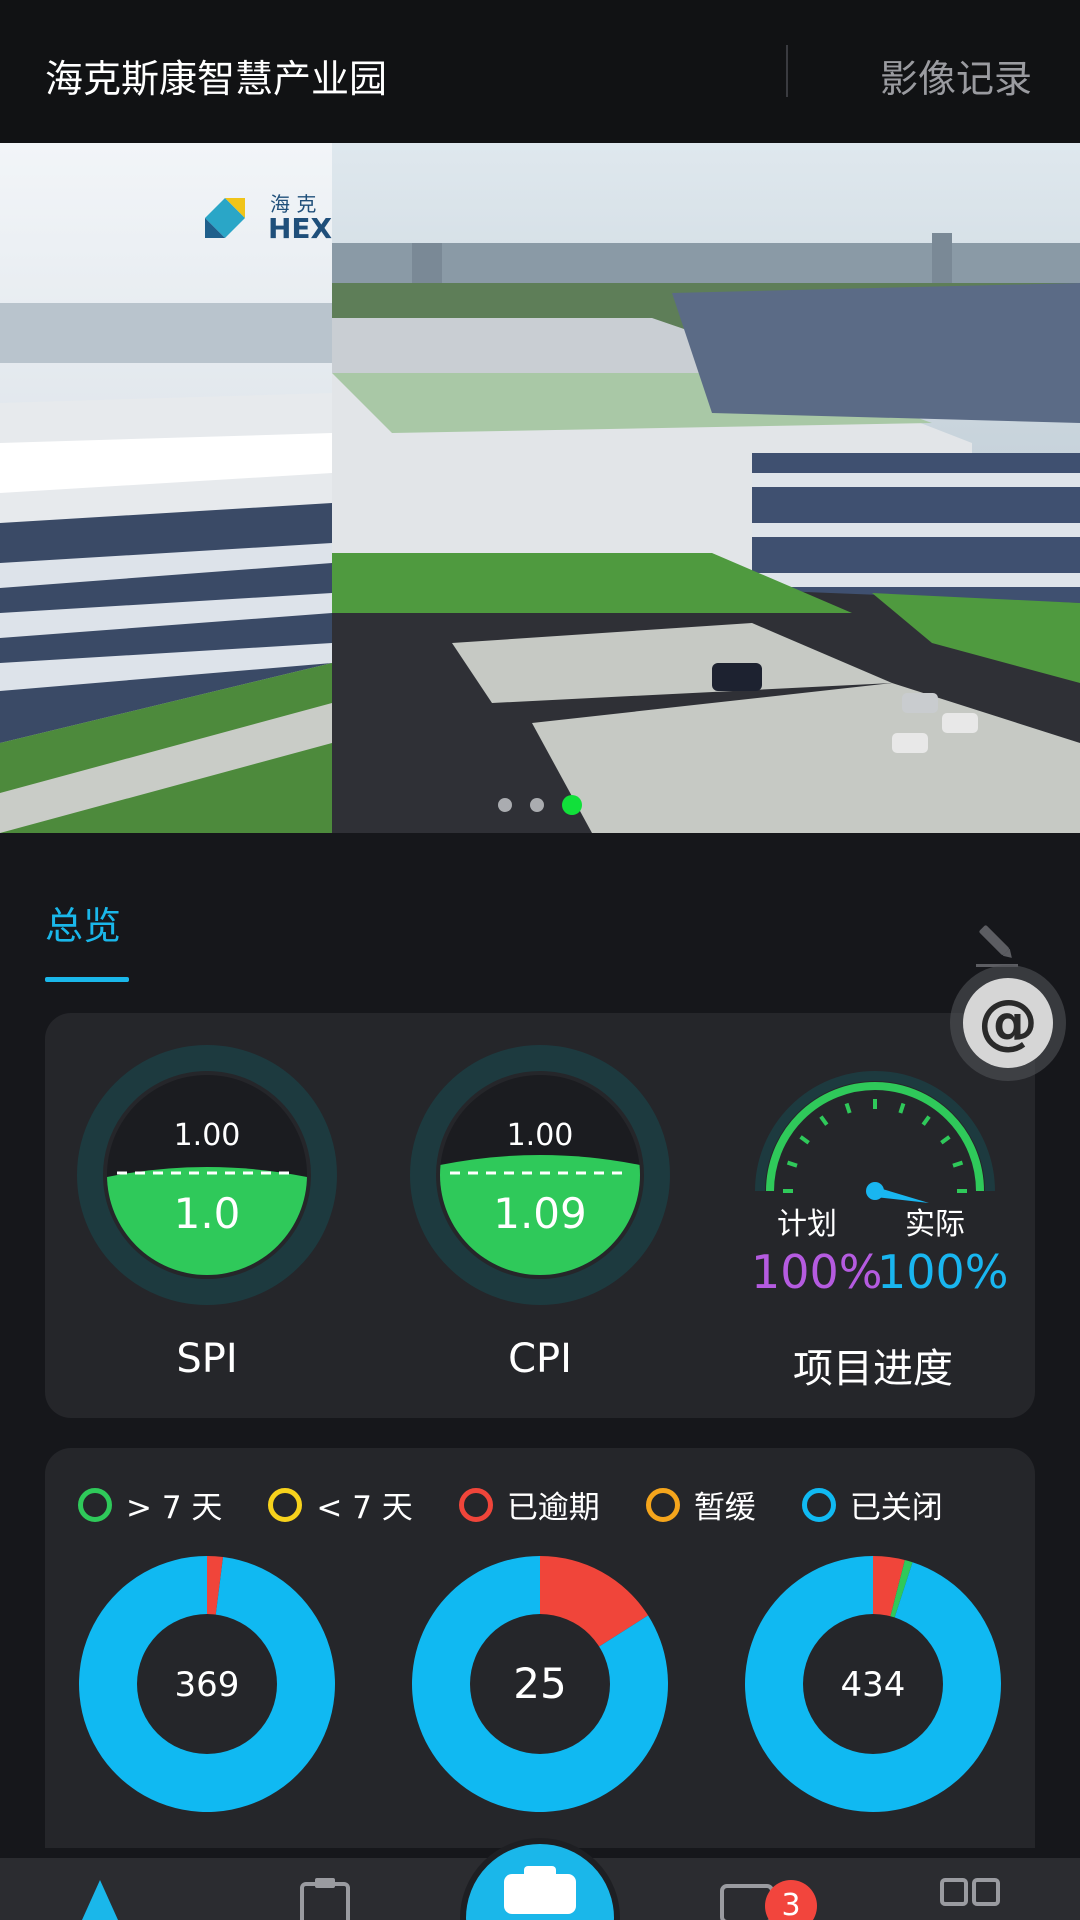  I want to click on carousel-indicators, so click(540, 805).